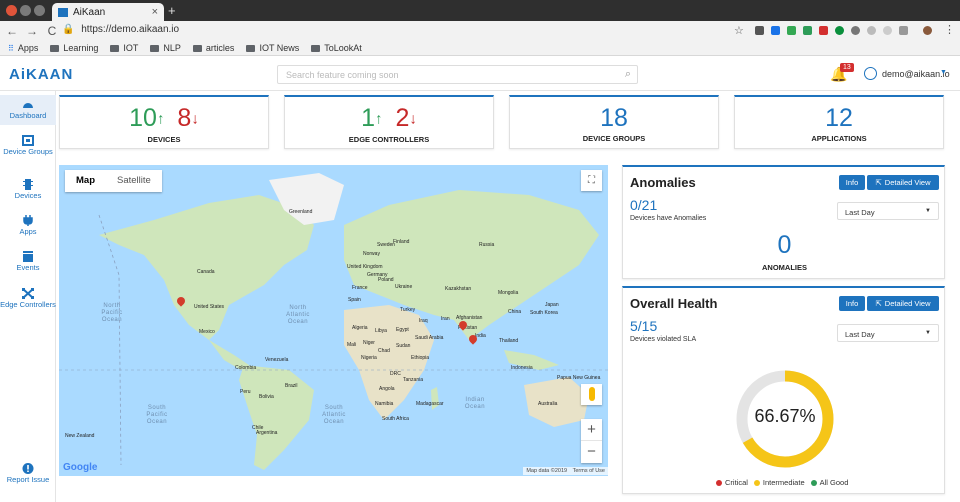  Describe the element at coordinates (839, 122) in the screenshot. I see `applications-card: 12 APPLICATIONS` at that location.